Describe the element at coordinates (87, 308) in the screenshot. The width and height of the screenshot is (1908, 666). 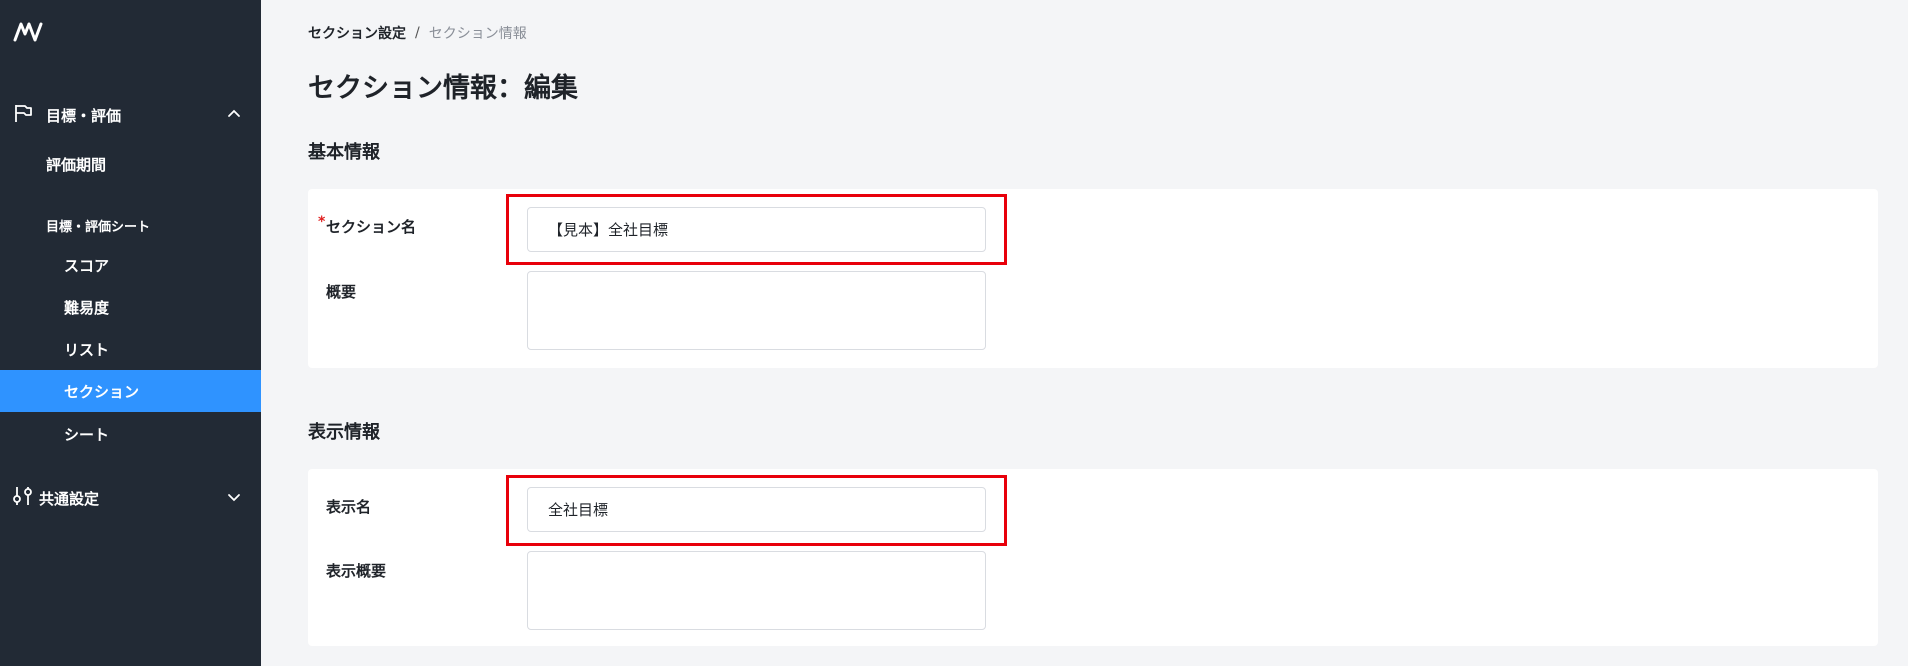
I see `sidebar-item-label: 難易度` at that location.